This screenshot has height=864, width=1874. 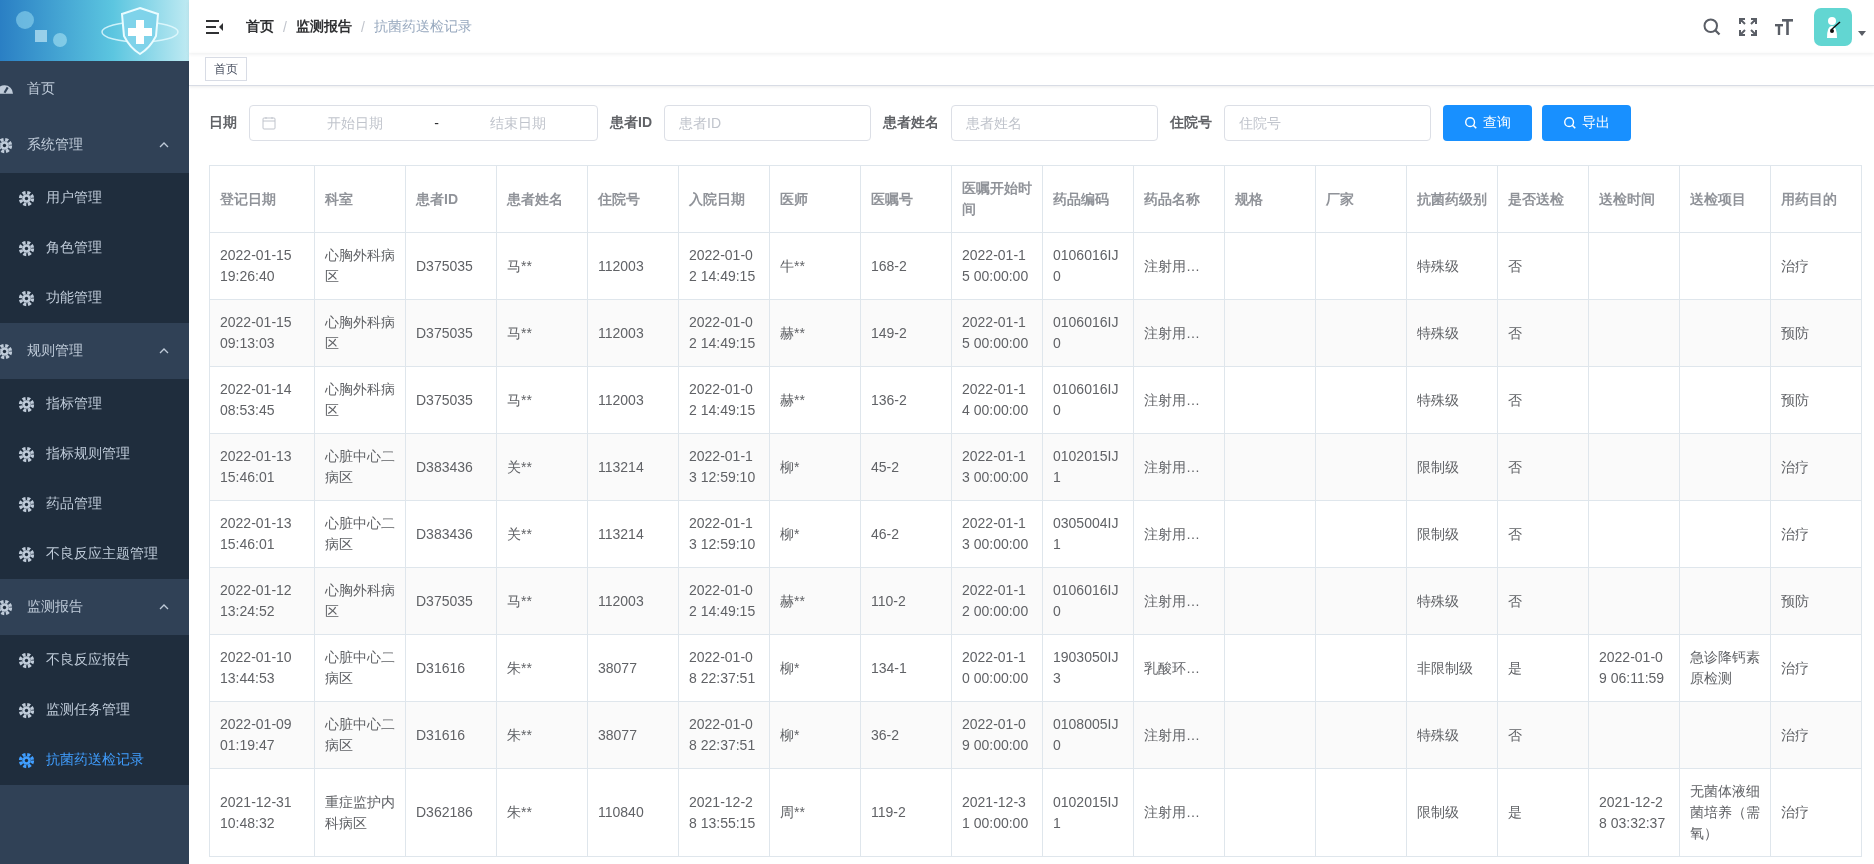 I want to click on table-cell: 0305004IJ1, so click(x=1088, y=534).